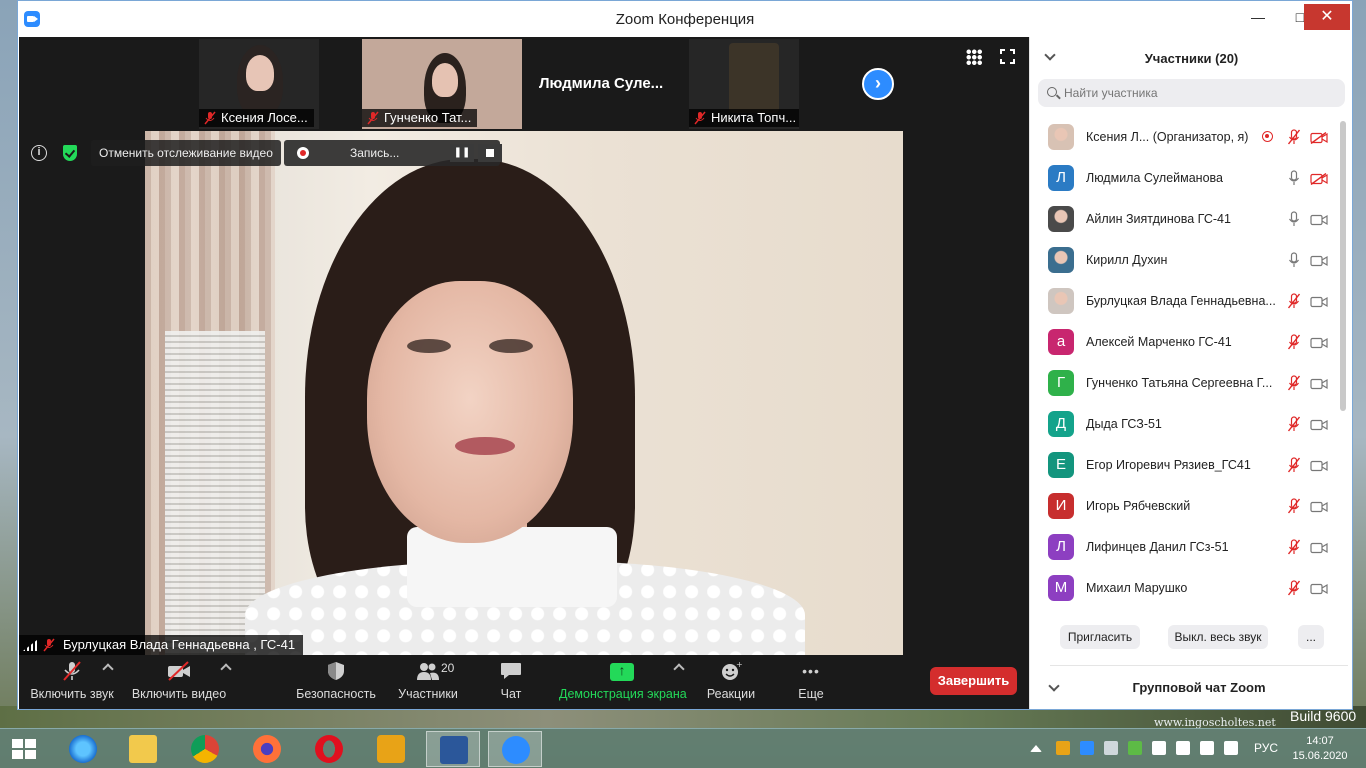 The image size is (1366, 768). What do you see at coordinates (623, 682) in the screenshot?
I see `share-screen-button: Демонстрация экрана` at bounding box center [623, 682].